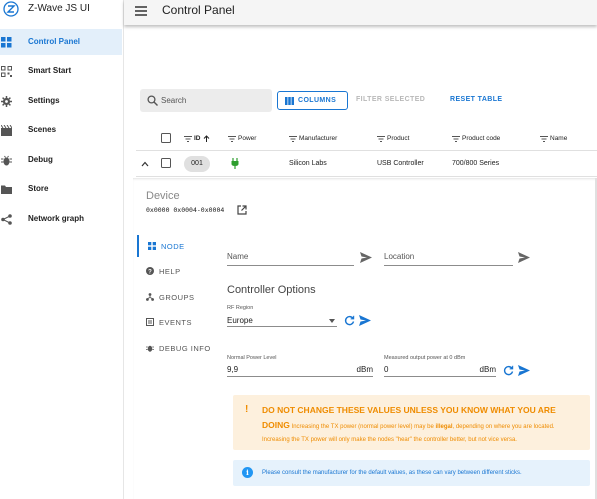 This screenshot has height=499, width=597. What do you see at coordinates (166, 138) in the screenshot?
I see `select-all-checkbox` at bounding box center [166, 138].